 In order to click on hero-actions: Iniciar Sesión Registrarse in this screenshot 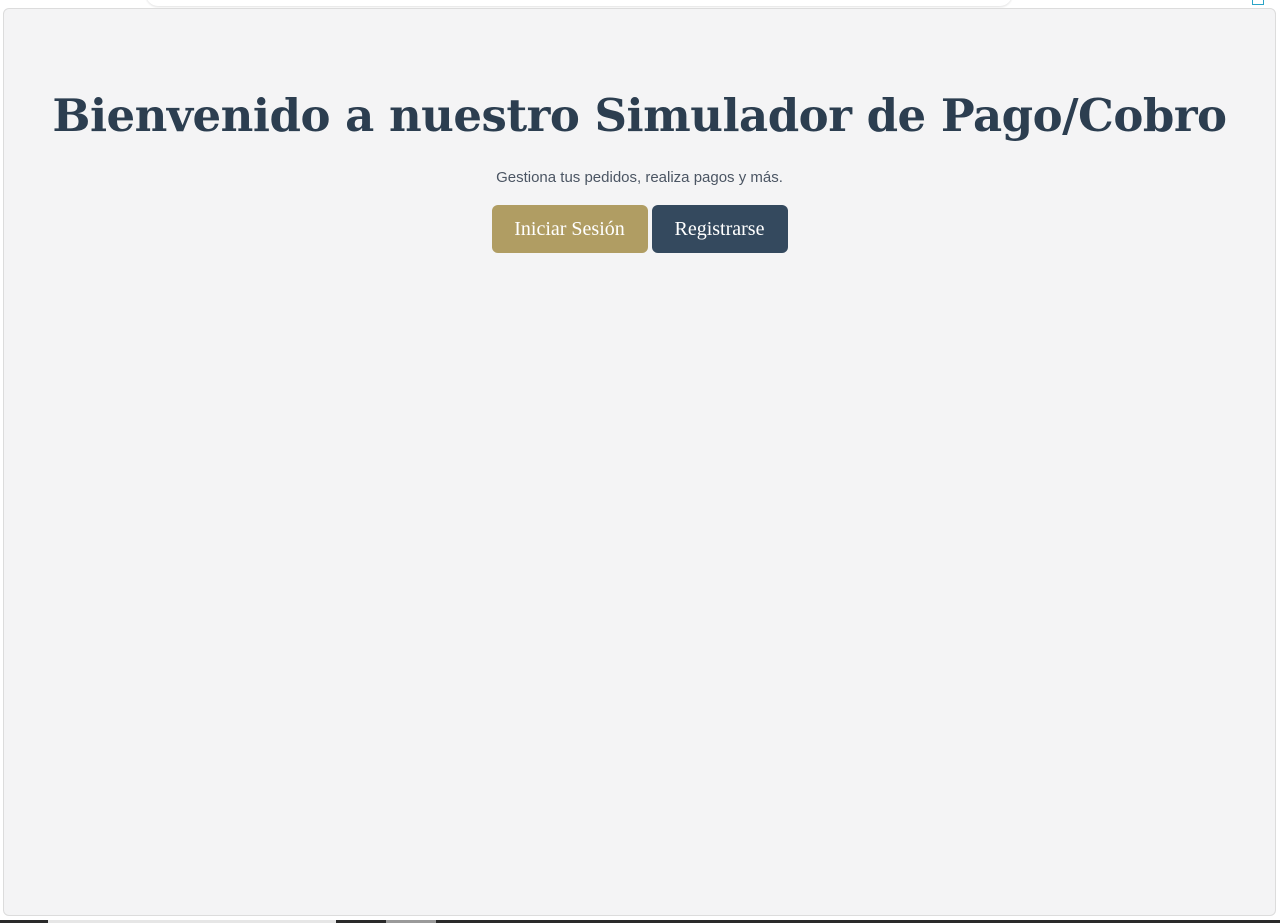, I will do `click(639, 229)`.